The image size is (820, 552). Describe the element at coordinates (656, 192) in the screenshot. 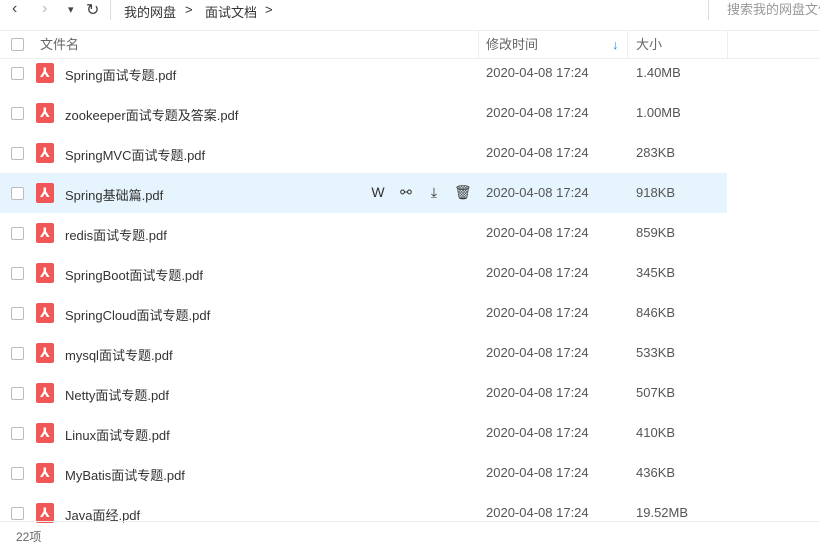

I see `file-size: 918KB` at that location.